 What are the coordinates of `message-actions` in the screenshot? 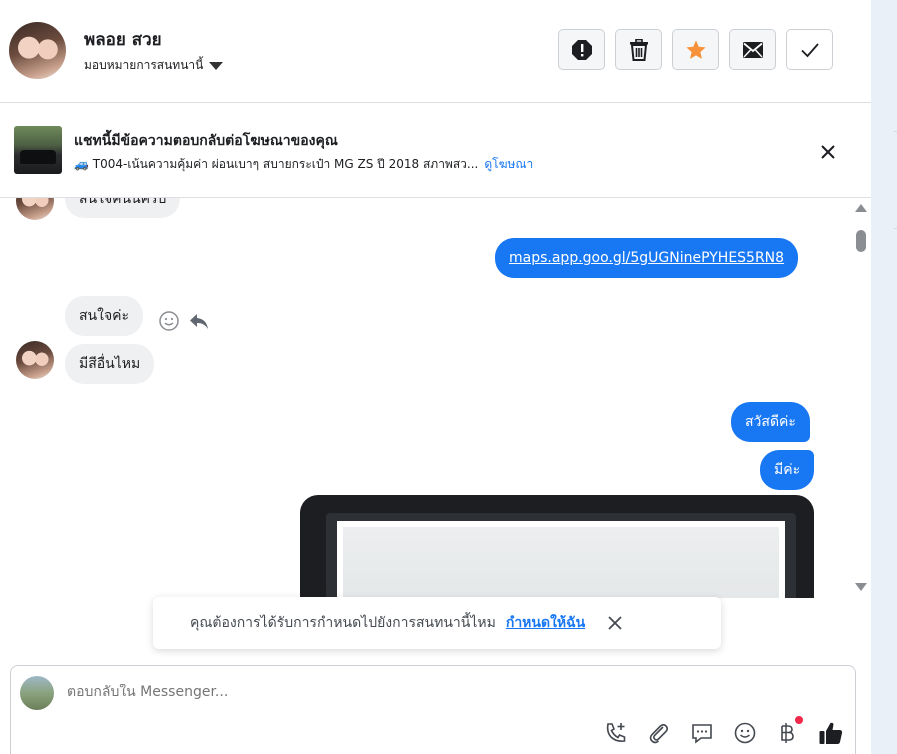 It's located at (184, 321).